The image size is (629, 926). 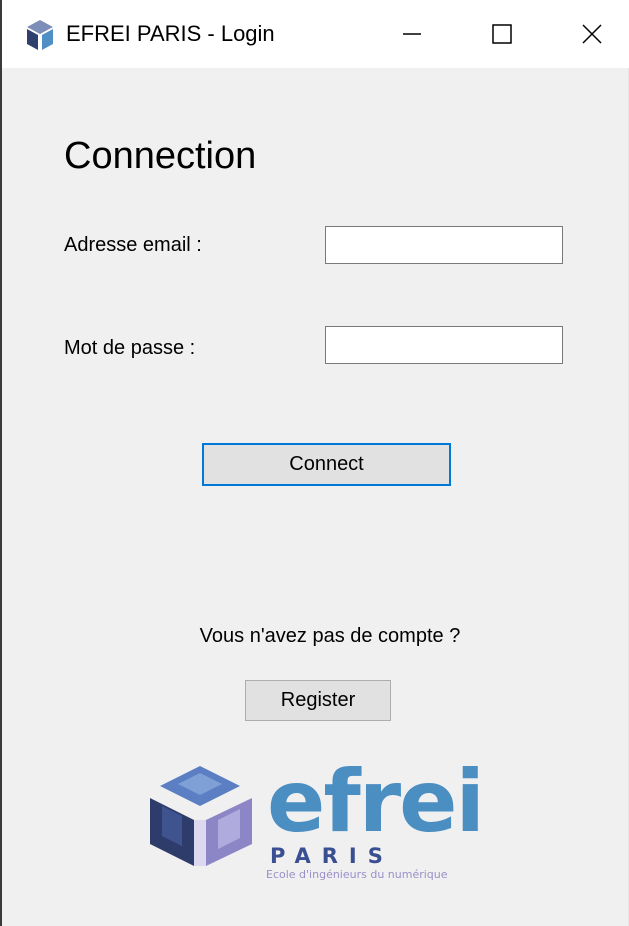 I want to click on minimize-button, so click(x=412, y=34).